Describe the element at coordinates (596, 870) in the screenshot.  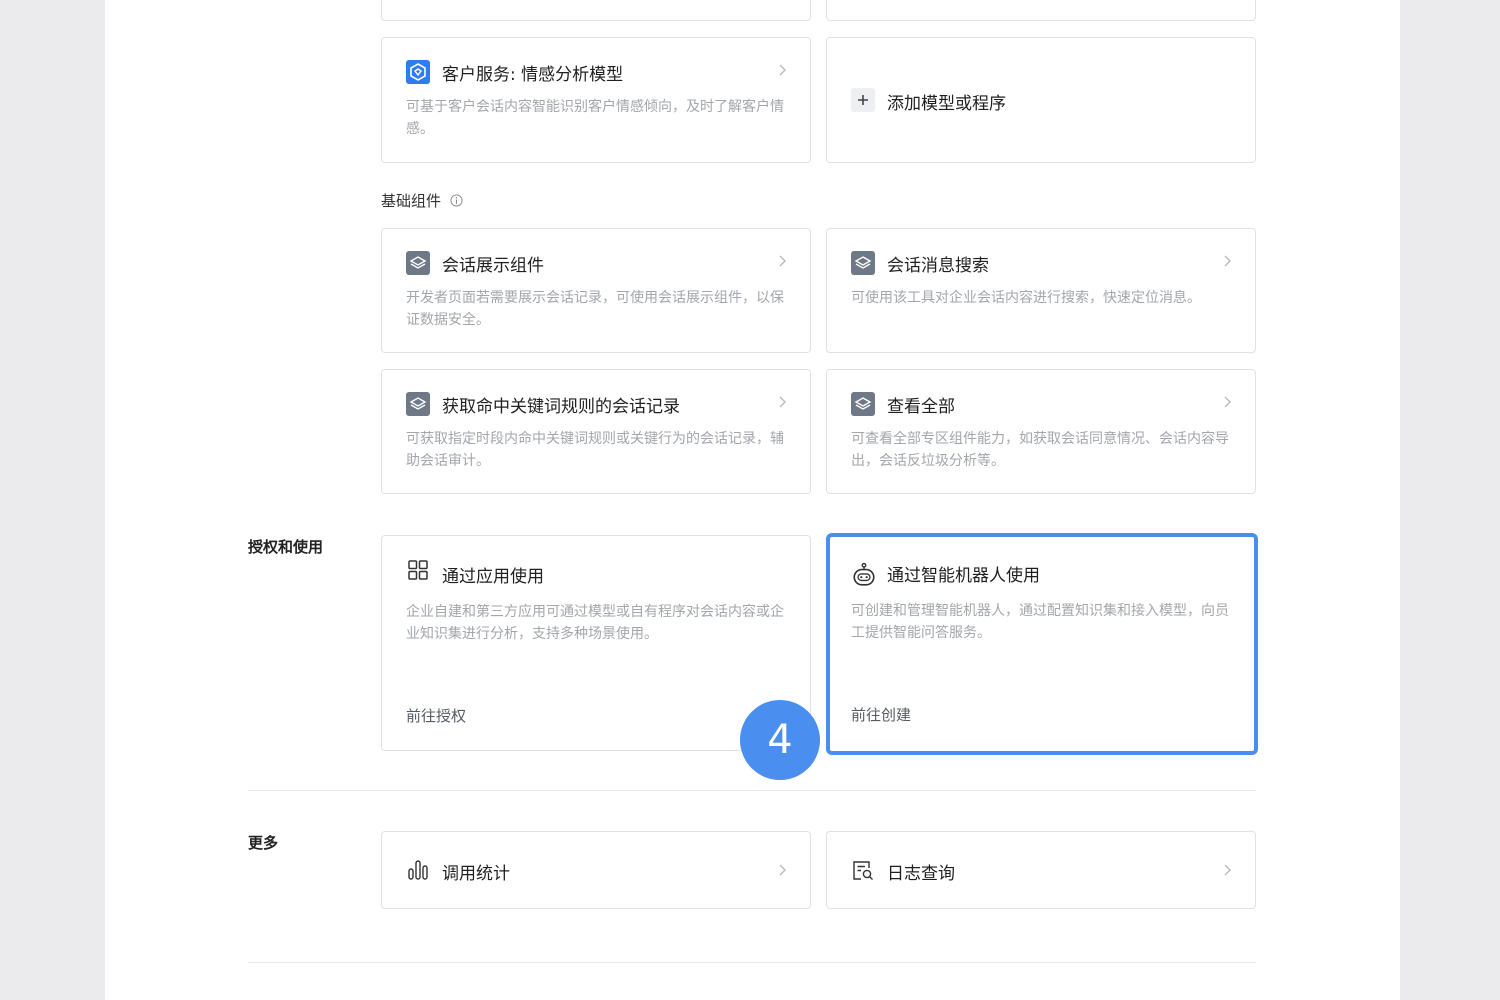
I see `call-stats-card: 调用统计` at that location.